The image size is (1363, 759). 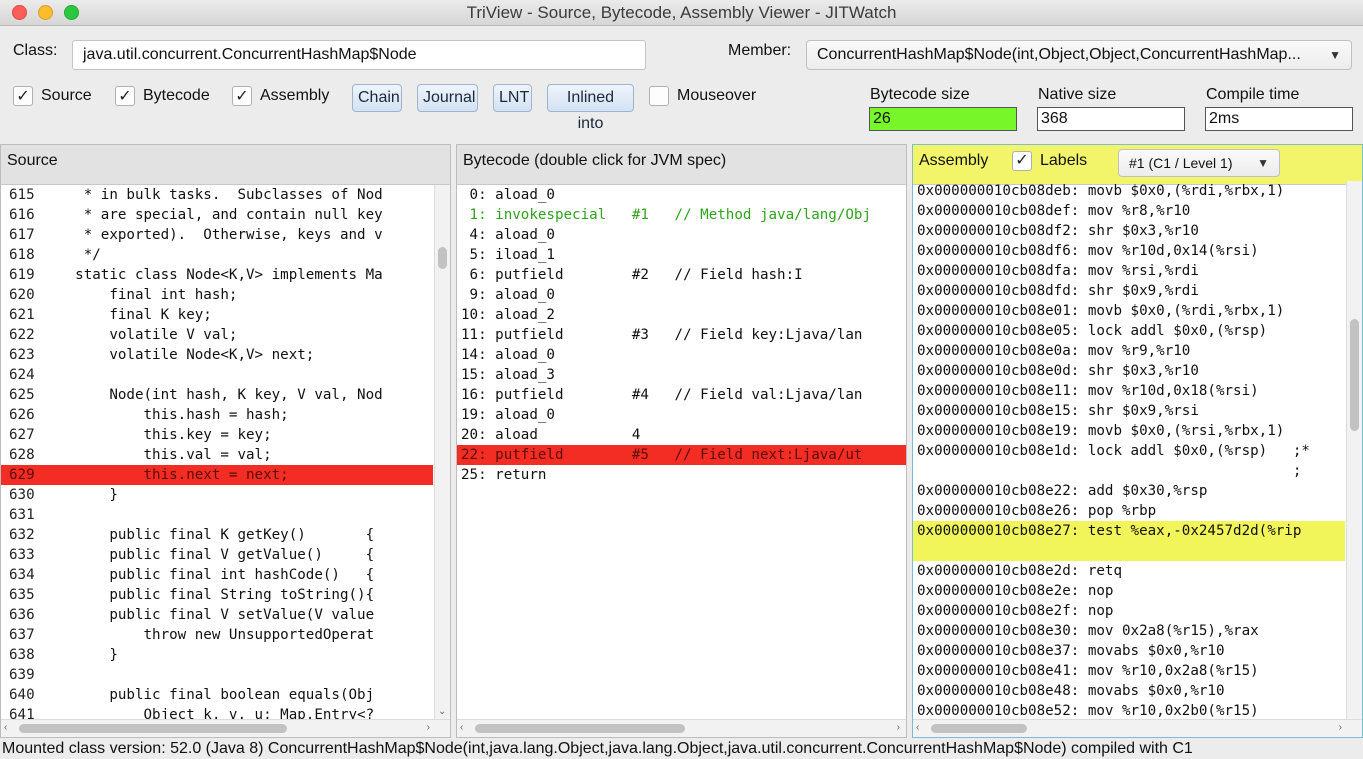 What do you see at coordinates (1129, 671) in the screenshot?
I see `assembly-line: 0x000000010cb08e41: mov %r10,0x2a8(%r15)` at bounding box center [1129, 671].